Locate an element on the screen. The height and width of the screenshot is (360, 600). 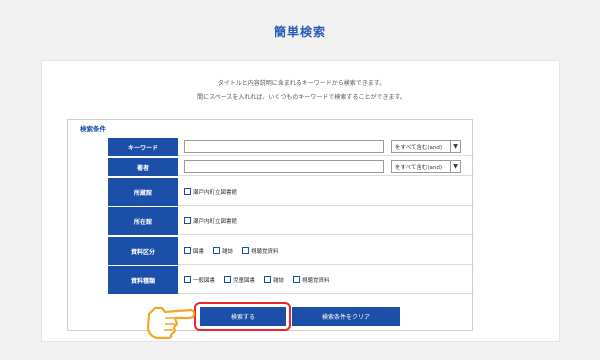
holding-label: 所蔵館 is located at coordinates (143, 192).